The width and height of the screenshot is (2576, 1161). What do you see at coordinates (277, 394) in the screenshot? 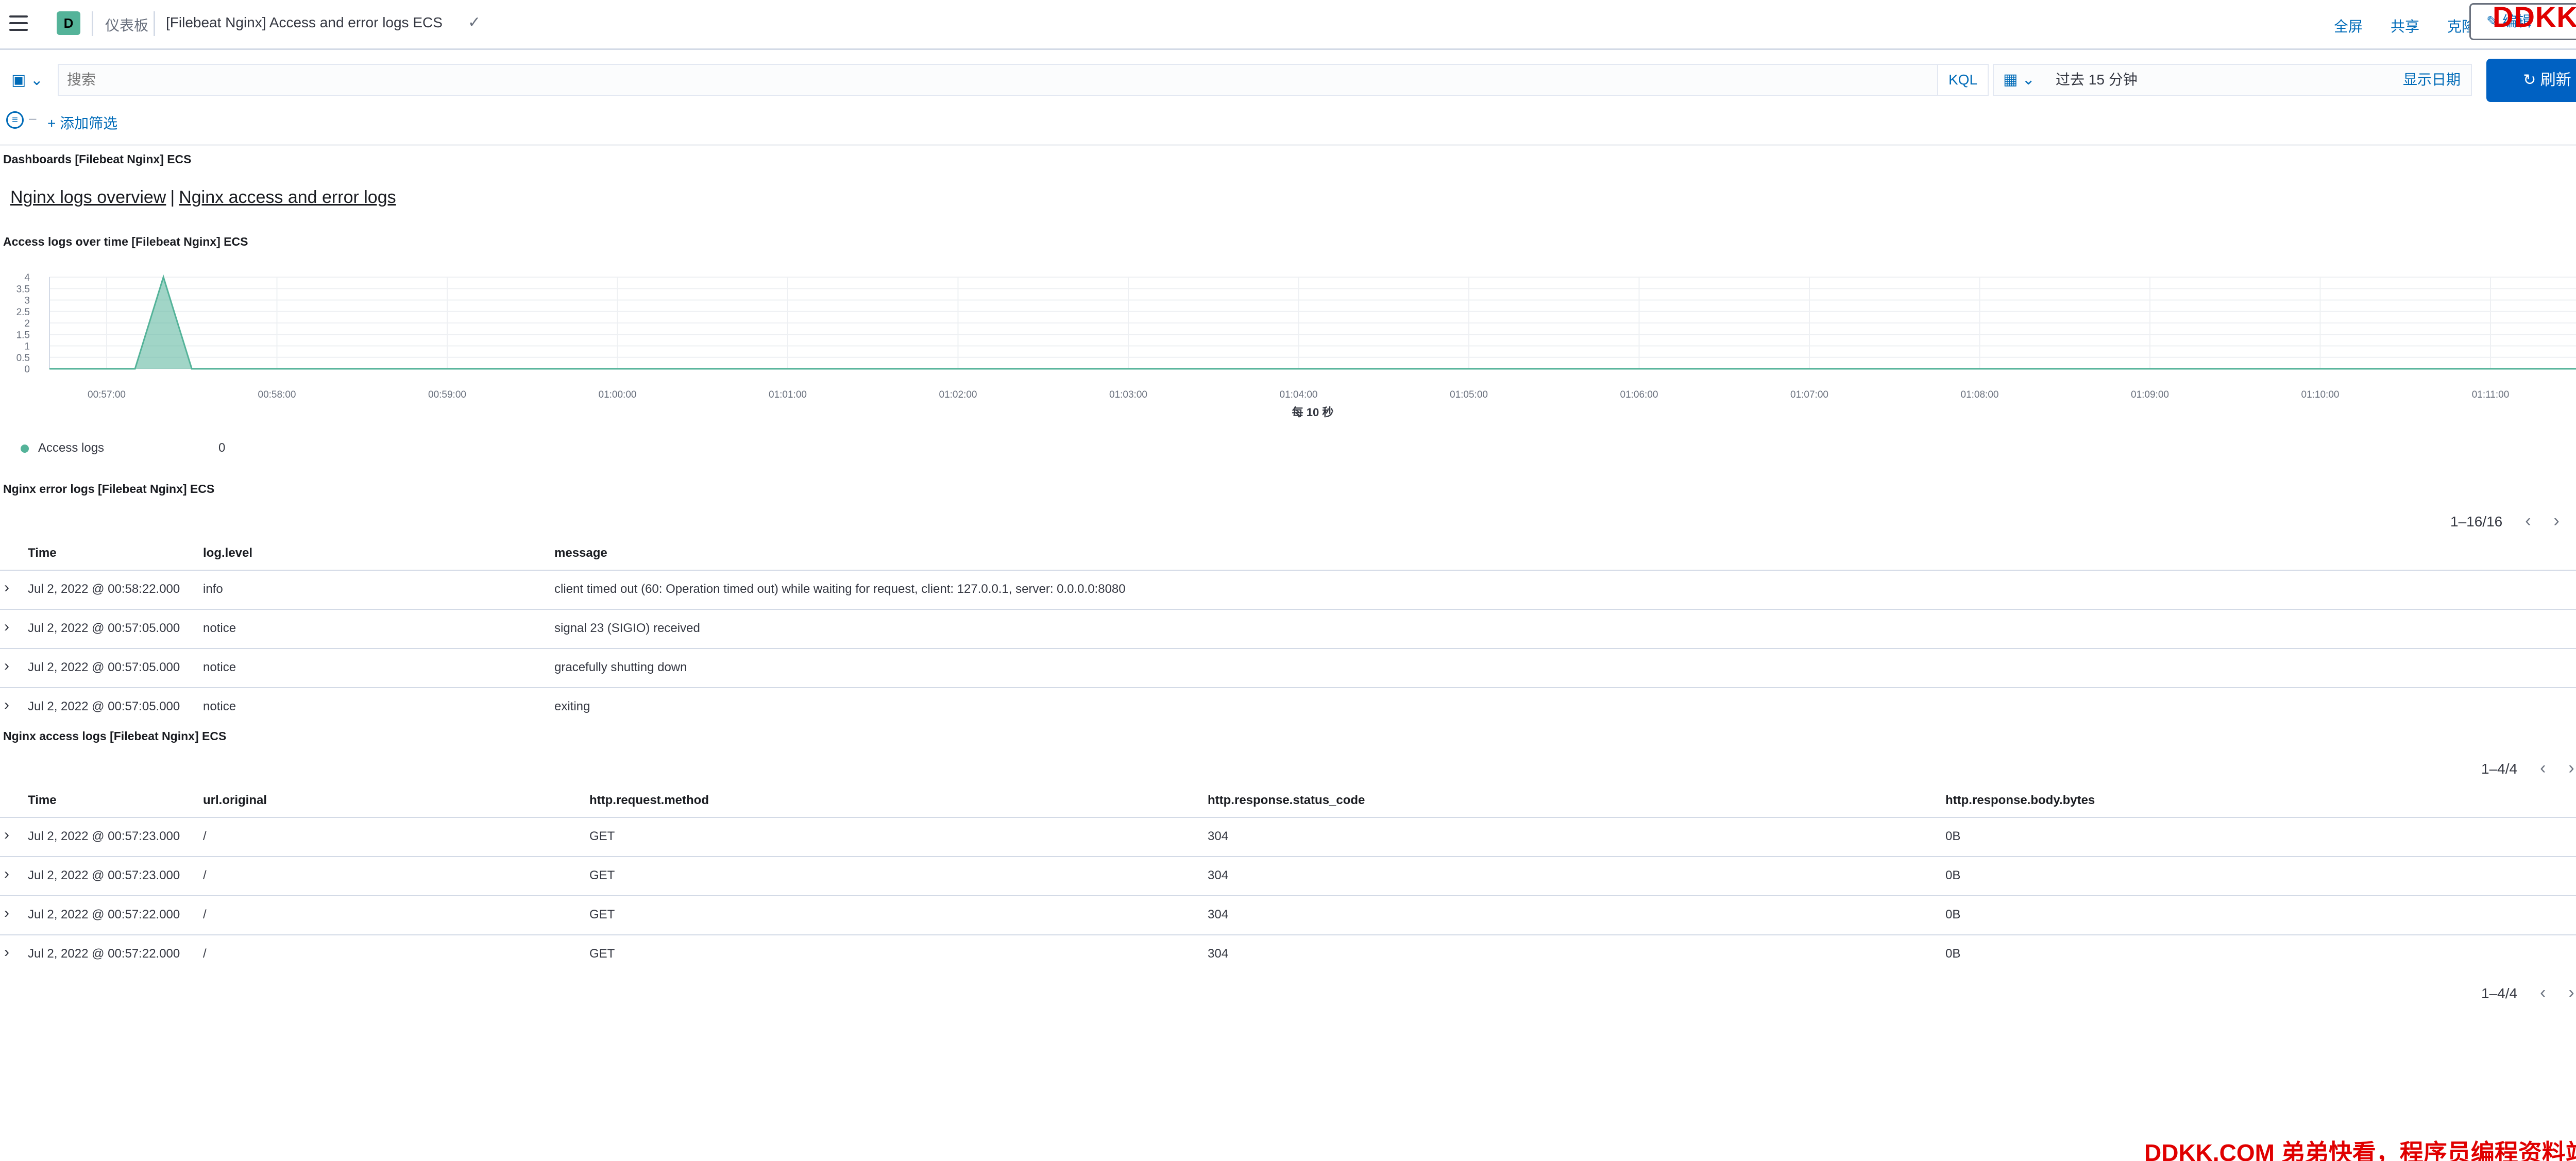
I see `x-tick-label: 00:58:00` at bounding box center [277, 394].